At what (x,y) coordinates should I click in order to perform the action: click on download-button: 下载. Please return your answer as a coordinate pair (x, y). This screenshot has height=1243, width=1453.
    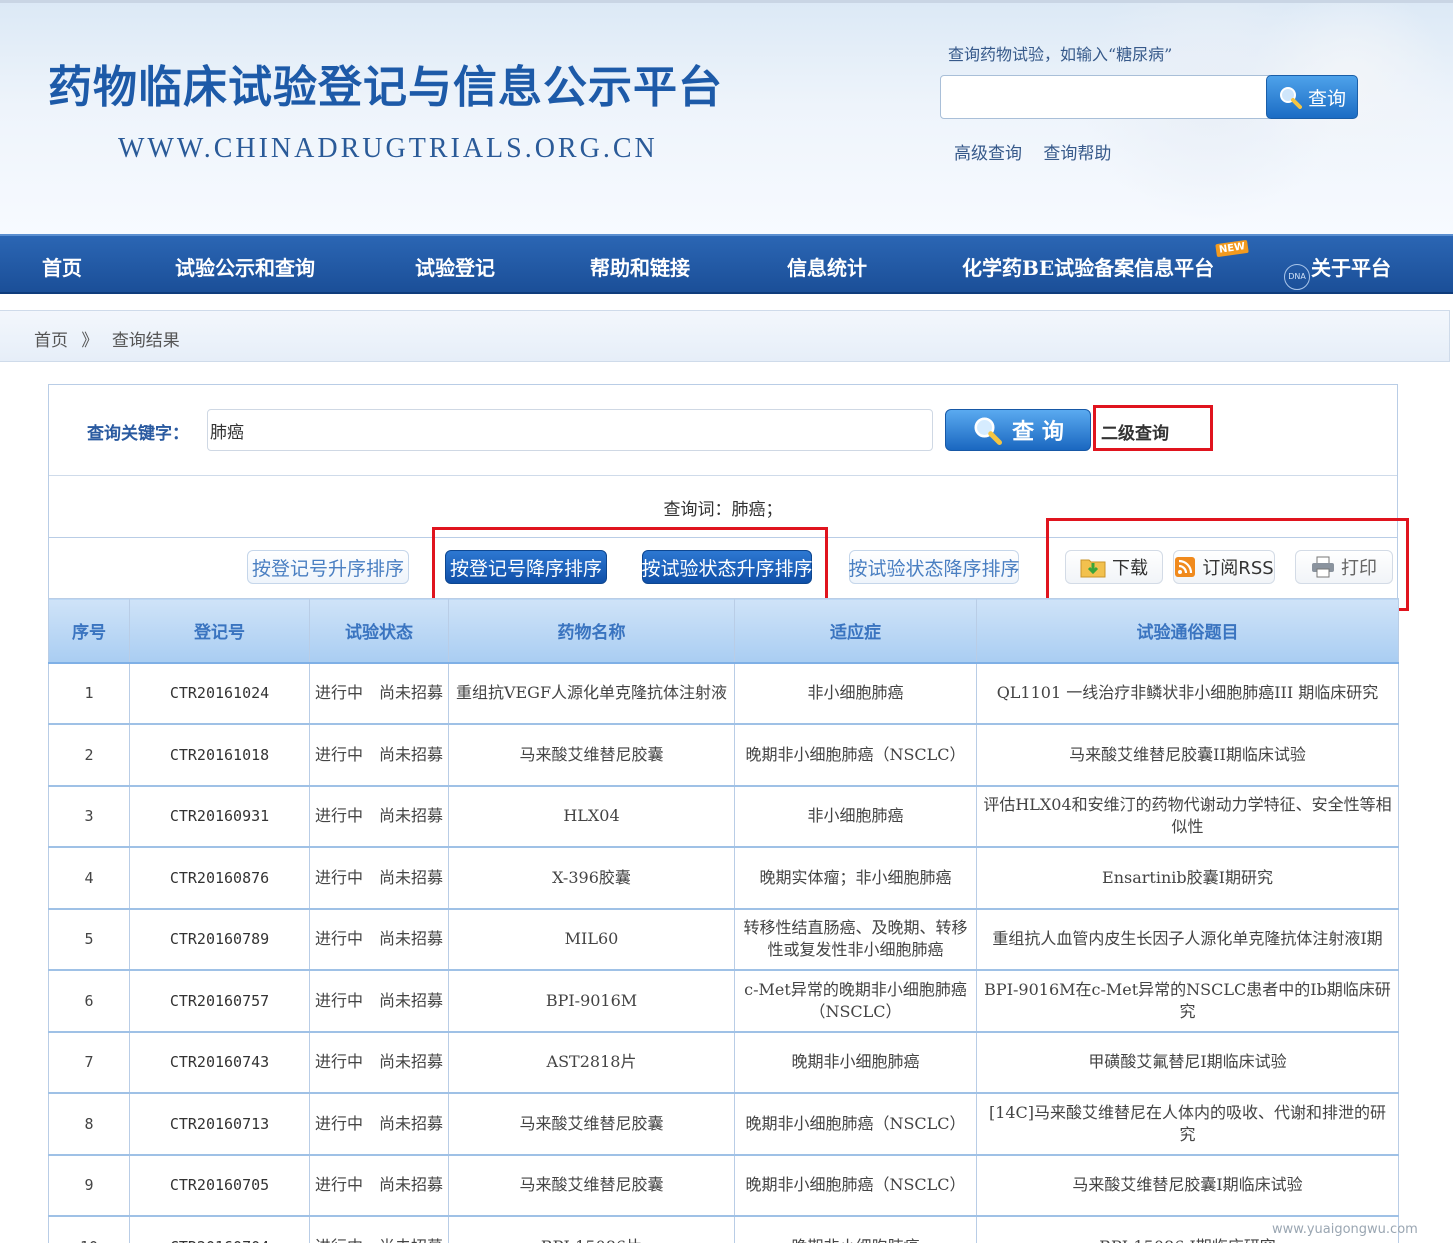
    Looking at the image, I should click on (1114, 567).